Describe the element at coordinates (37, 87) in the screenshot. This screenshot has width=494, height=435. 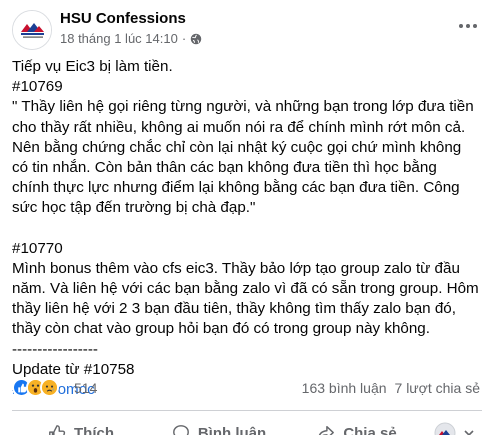
I see `post-hashtag-ref: #10769` at that location.